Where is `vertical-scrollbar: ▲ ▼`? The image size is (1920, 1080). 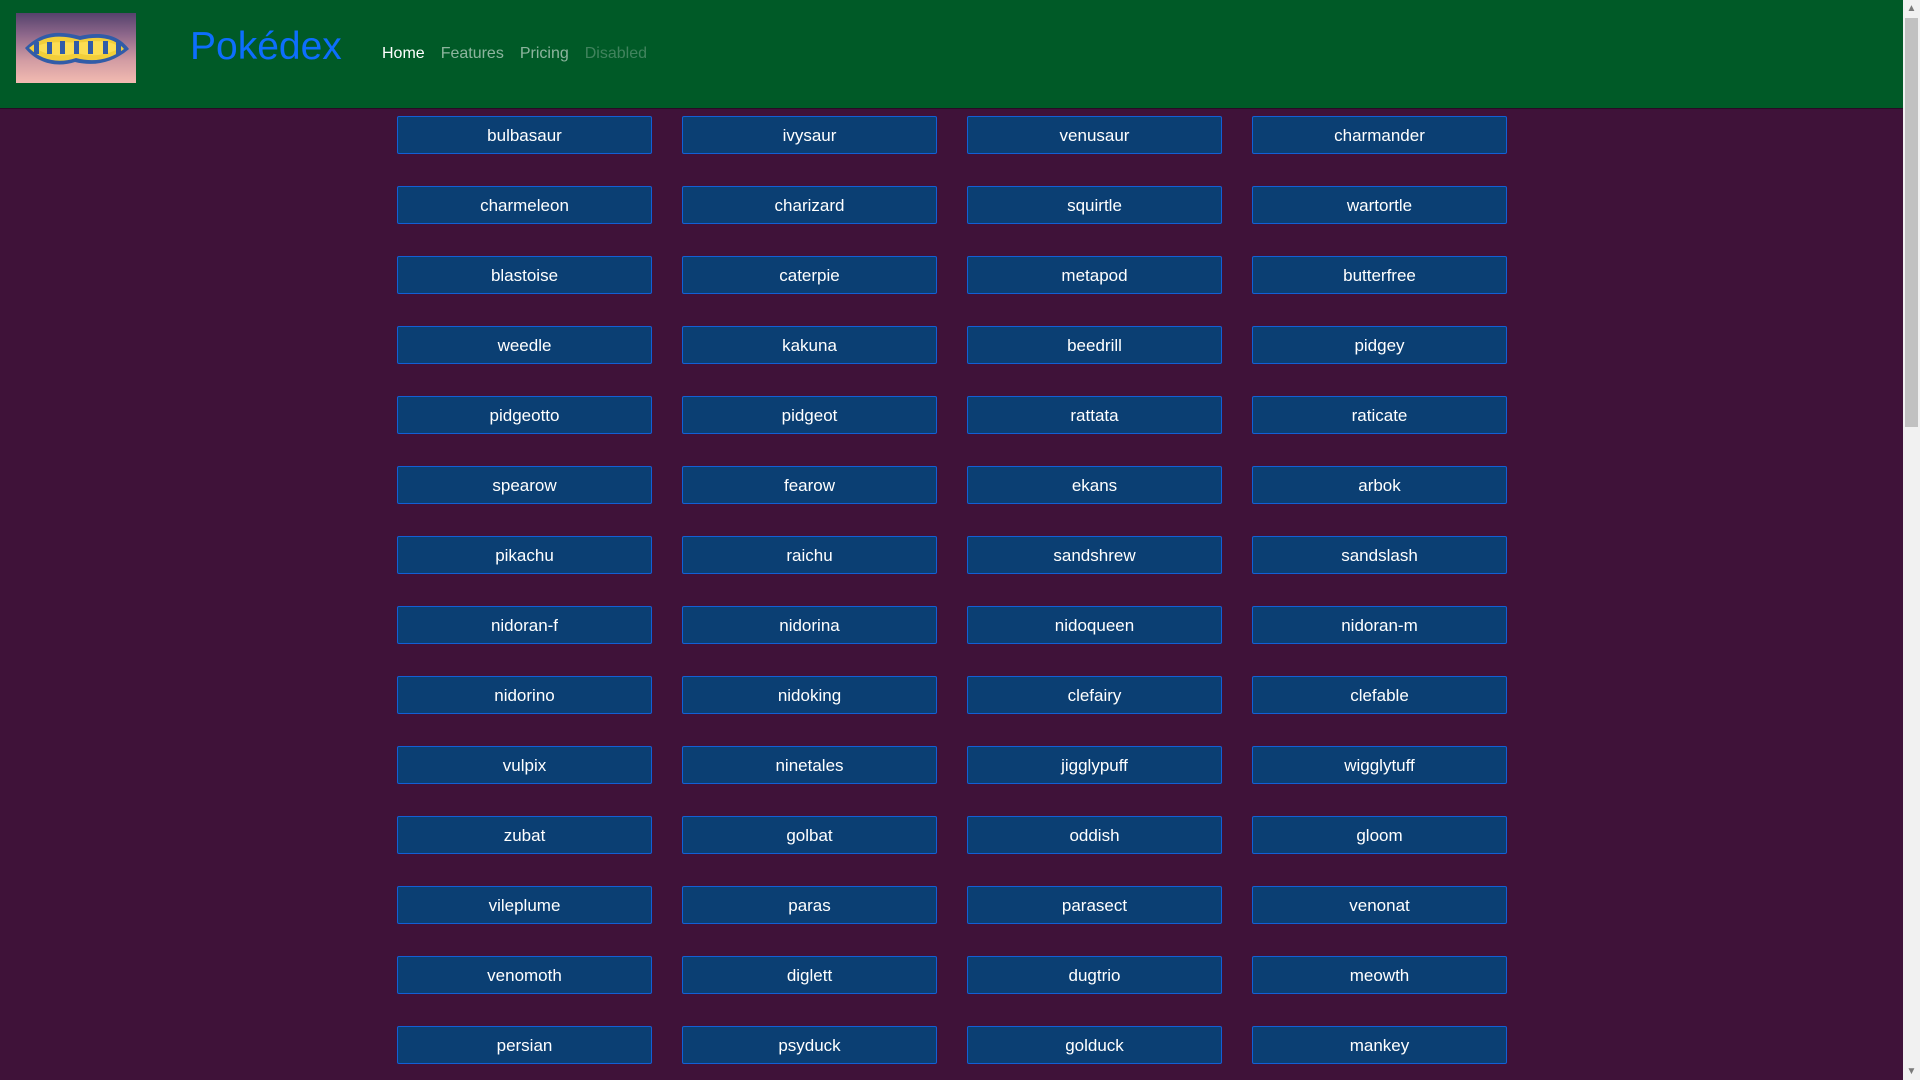
vertical-scrollbar: ▲ ▼ is located at coordinates (1911, 540).